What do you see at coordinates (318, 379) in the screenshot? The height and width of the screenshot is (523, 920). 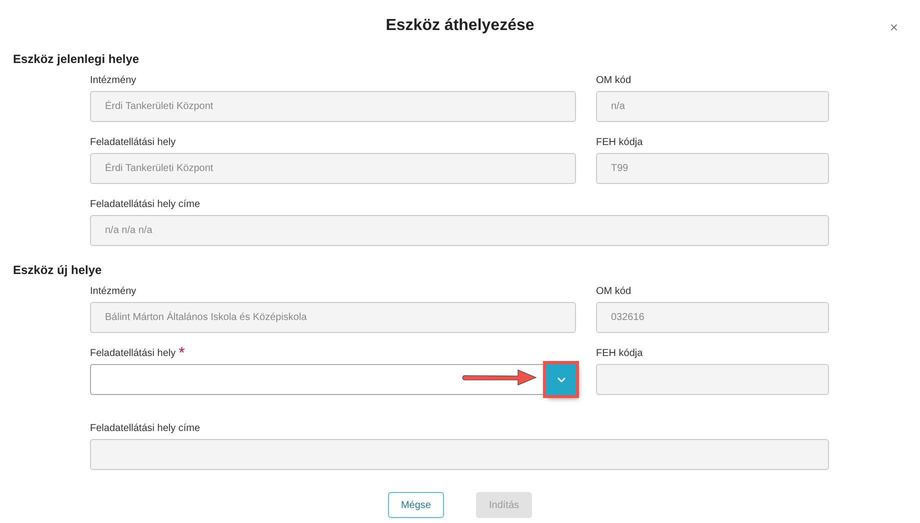 I see `select-field` at bounding box center [318, 379].